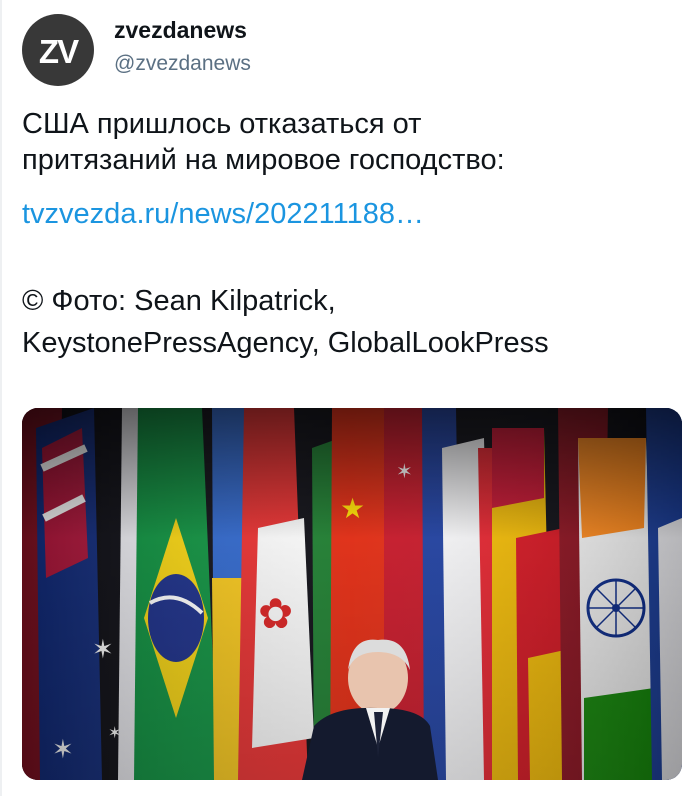 This screenshot has width=698, height=796. What do you see at coordinates (182, 64) in the screenshot?
I see `author-handle: @zvezdanews` at bounding box center [182, 64].